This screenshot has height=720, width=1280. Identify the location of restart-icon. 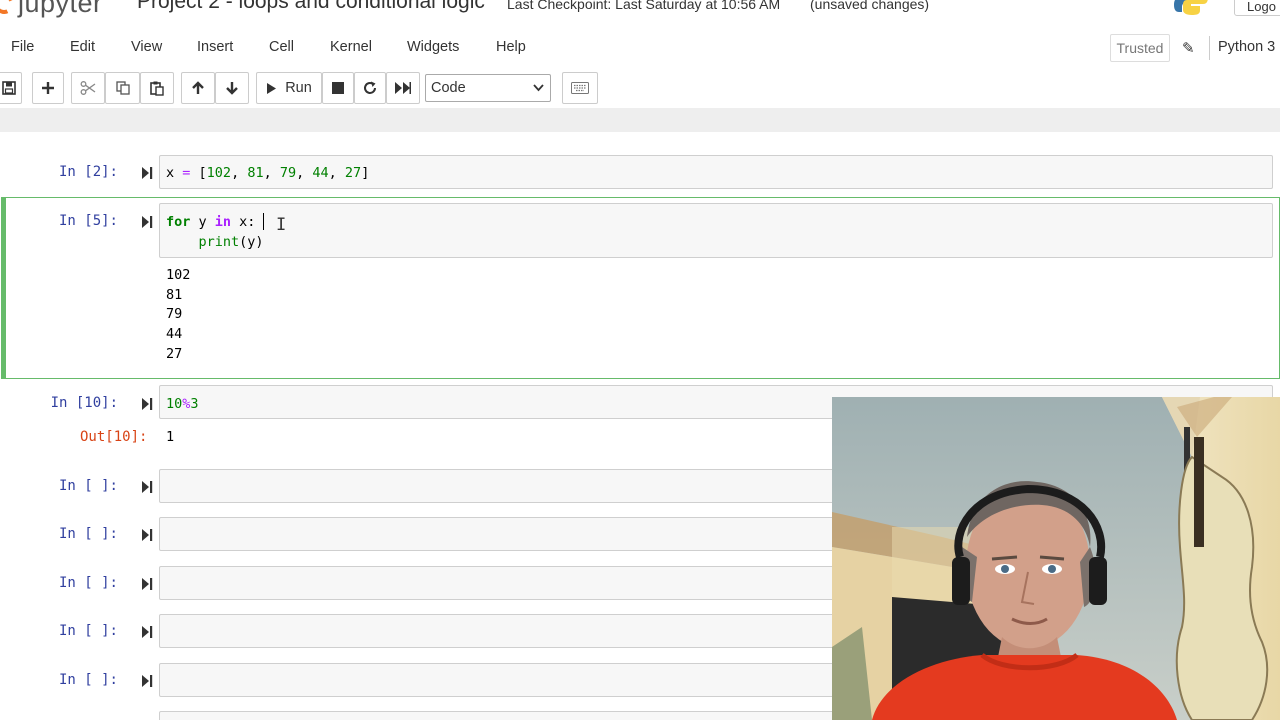
(370, 87).